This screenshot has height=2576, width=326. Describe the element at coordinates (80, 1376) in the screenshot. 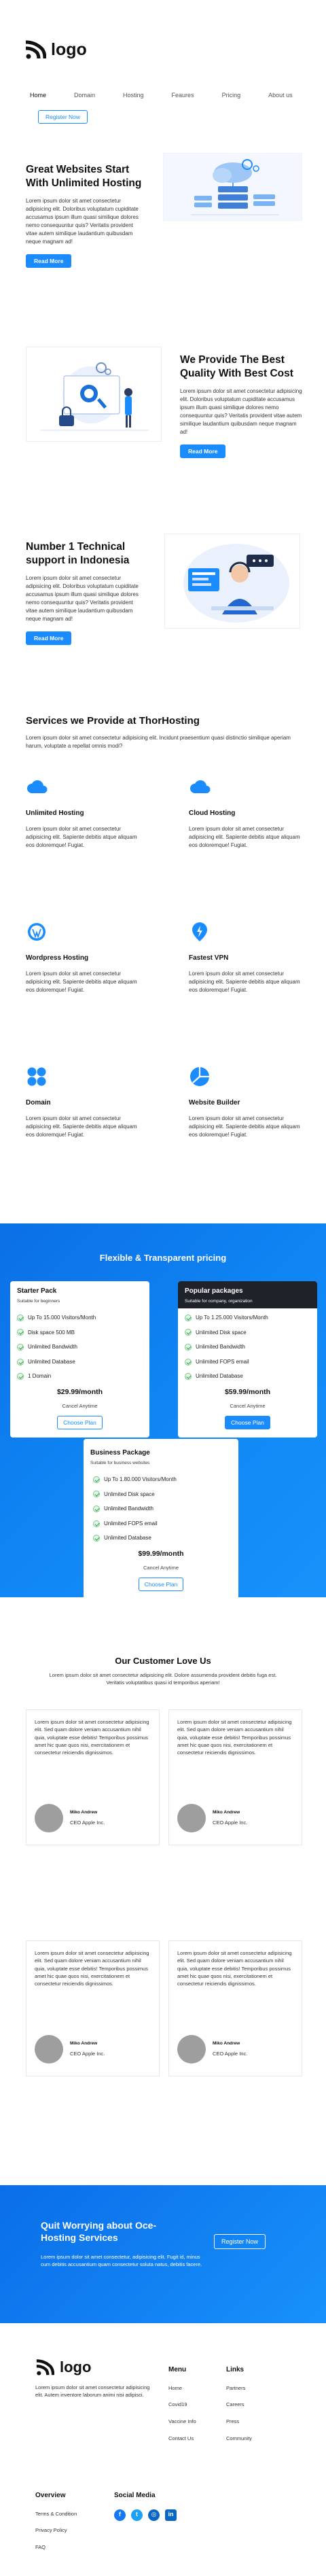

I see `plan-feature: 1 Domain` at that location.